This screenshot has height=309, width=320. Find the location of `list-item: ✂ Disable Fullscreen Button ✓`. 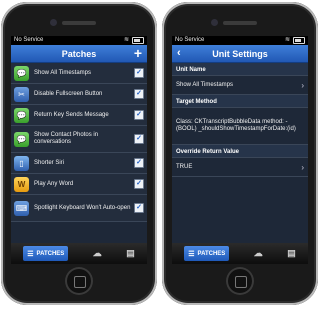

list-item: ✂ Disable Fullscreen Button ✓ is located at coordinates (79, 94).